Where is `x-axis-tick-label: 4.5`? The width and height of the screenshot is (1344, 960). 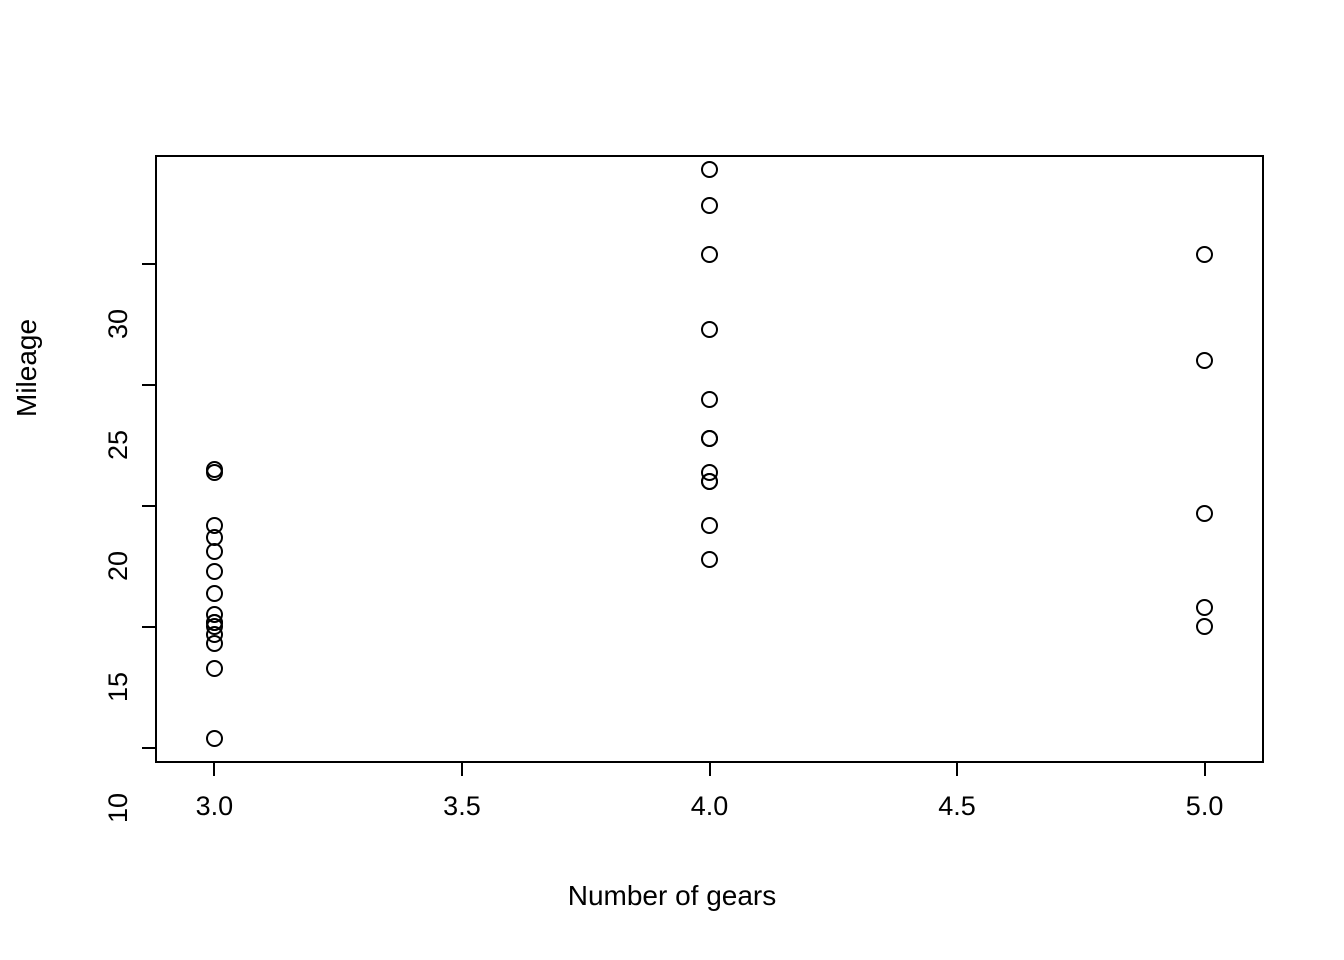 x-axis-tick-label: 4.5 is located at coordinates (957, 806).